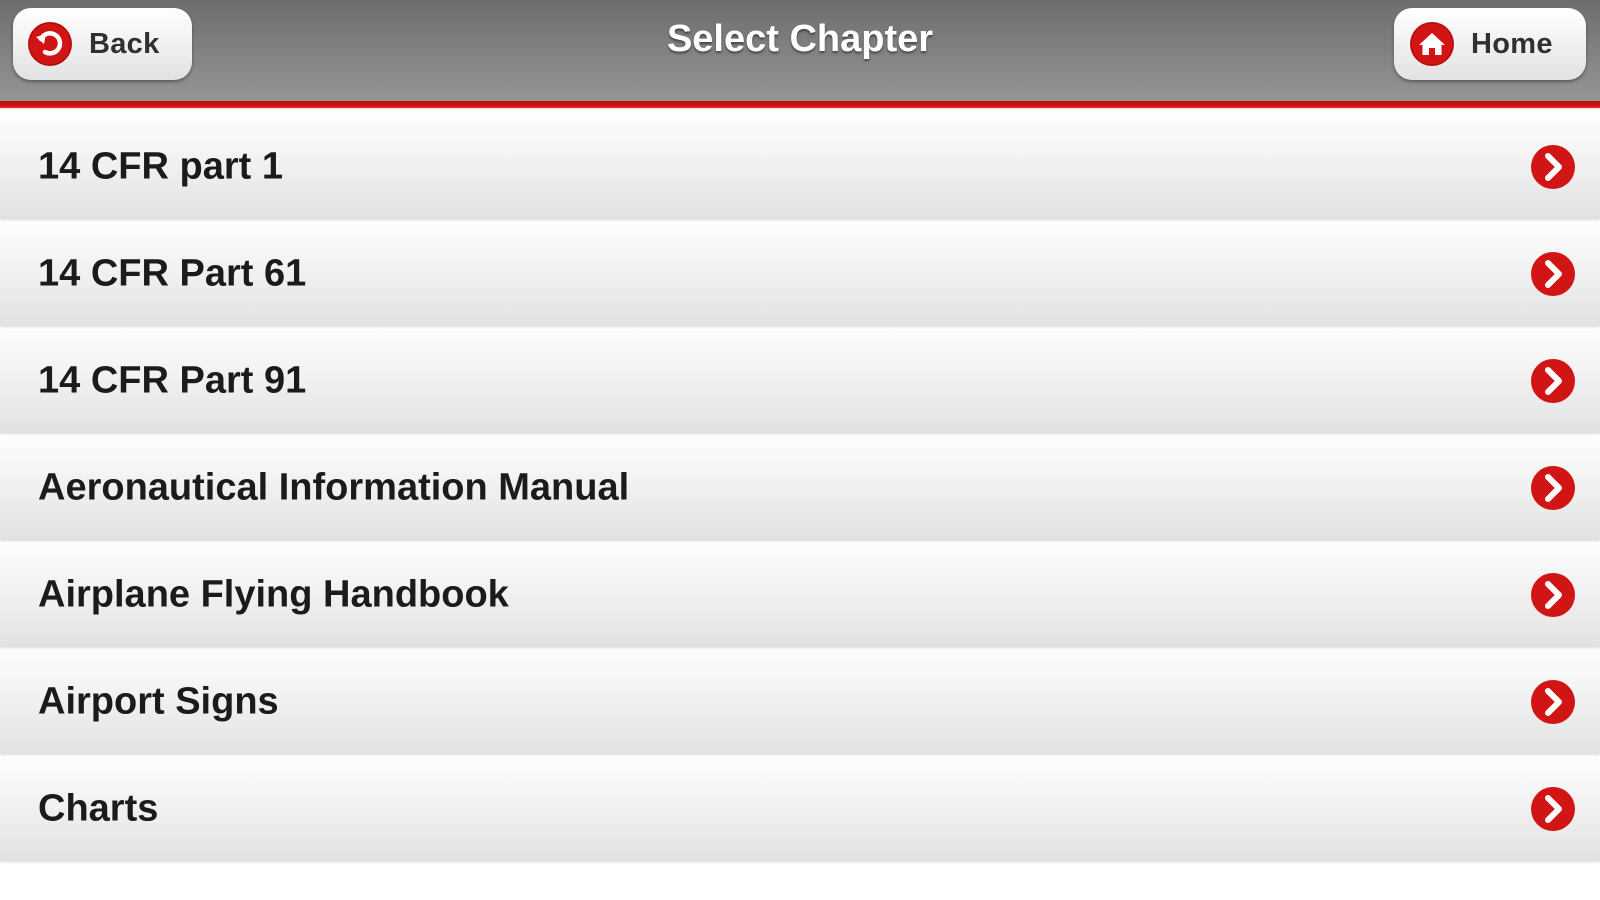  Describe the element at coordinates (158, 701) in the screenshot. I see `list-item-label: Airport Signs` at that location.